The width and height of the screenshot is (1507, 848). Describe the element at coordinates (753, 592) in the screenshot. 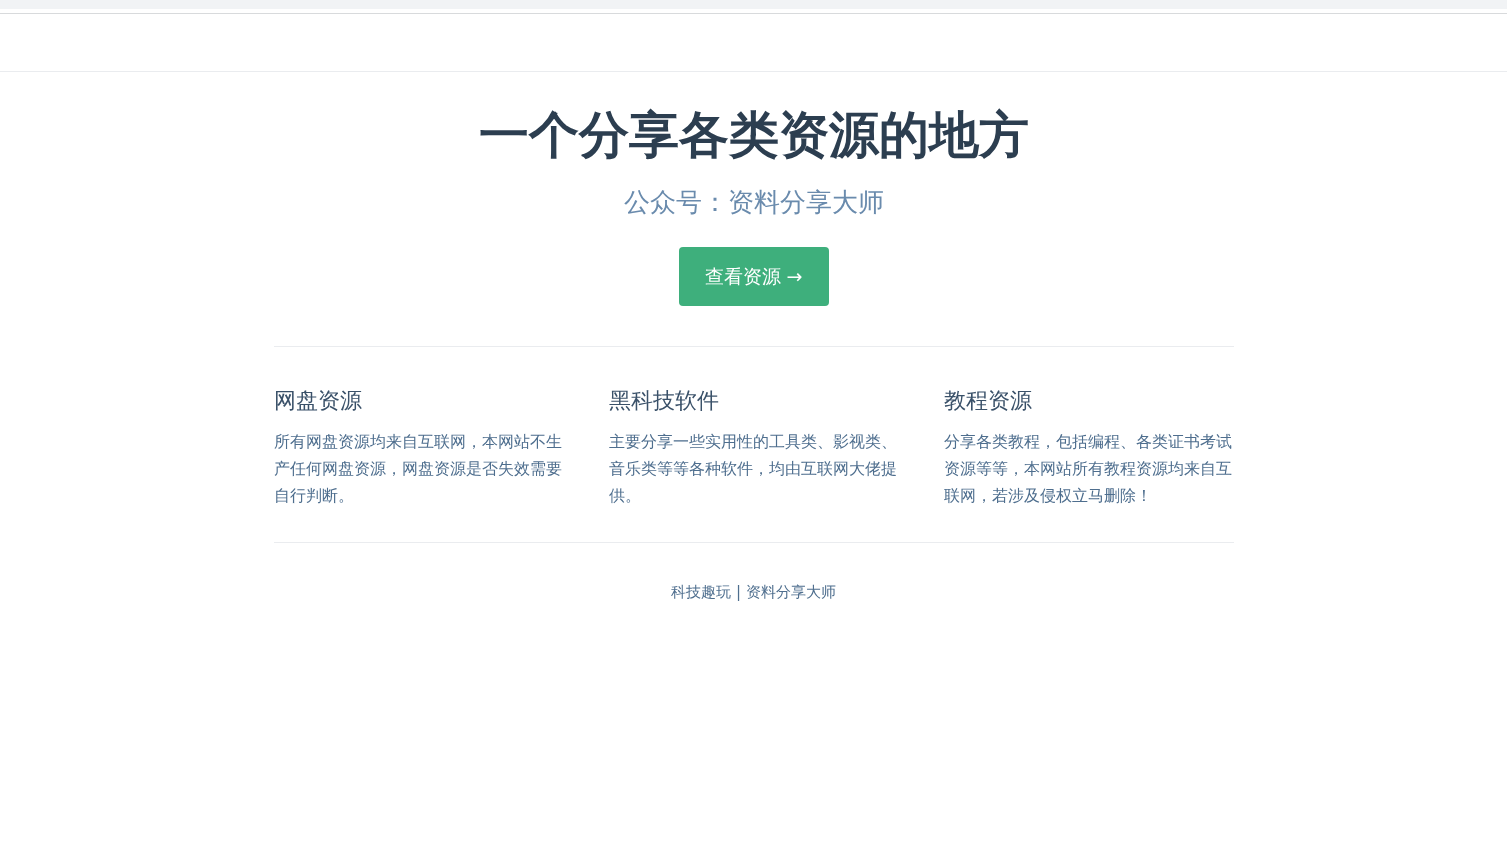

I see `footer-text: 科技趣玩 | 资料分享大师` at that location.